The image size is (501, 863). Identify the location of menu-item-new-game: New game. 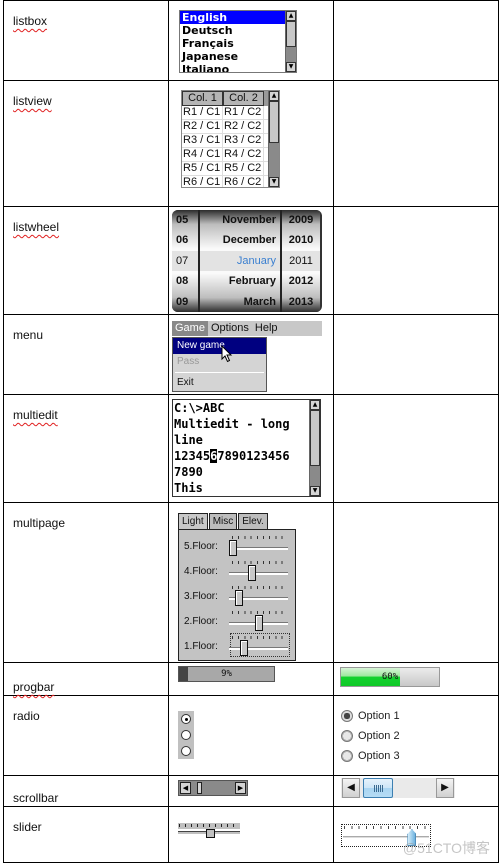
(219, 346).